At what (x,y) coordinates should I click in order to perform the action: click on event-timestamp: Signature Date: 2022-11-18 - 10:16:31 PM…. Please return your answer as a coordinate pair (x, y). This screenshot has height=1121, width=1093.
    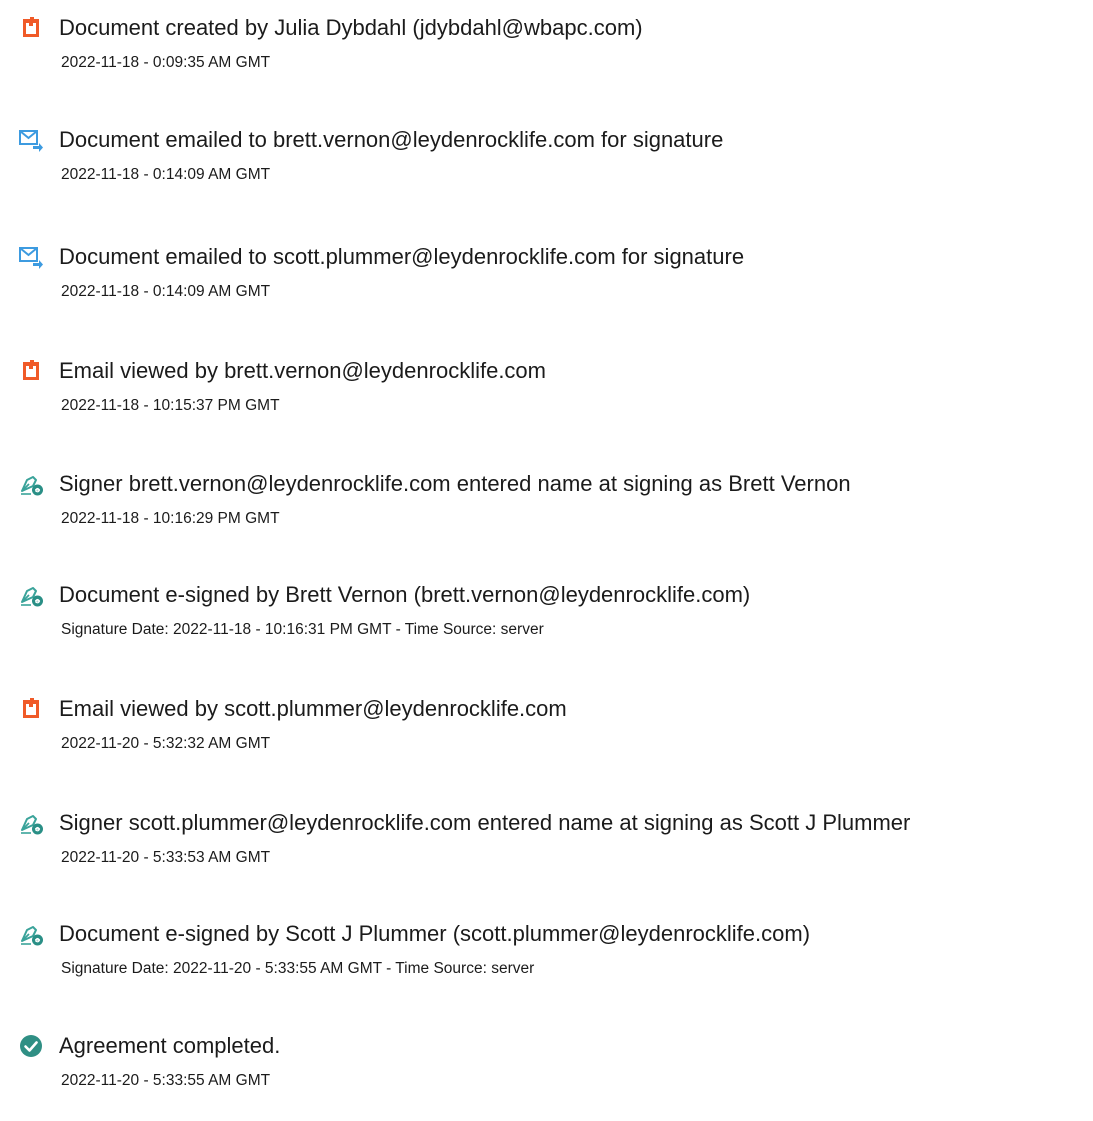
    Looking at the image, I should click on (302, 629).